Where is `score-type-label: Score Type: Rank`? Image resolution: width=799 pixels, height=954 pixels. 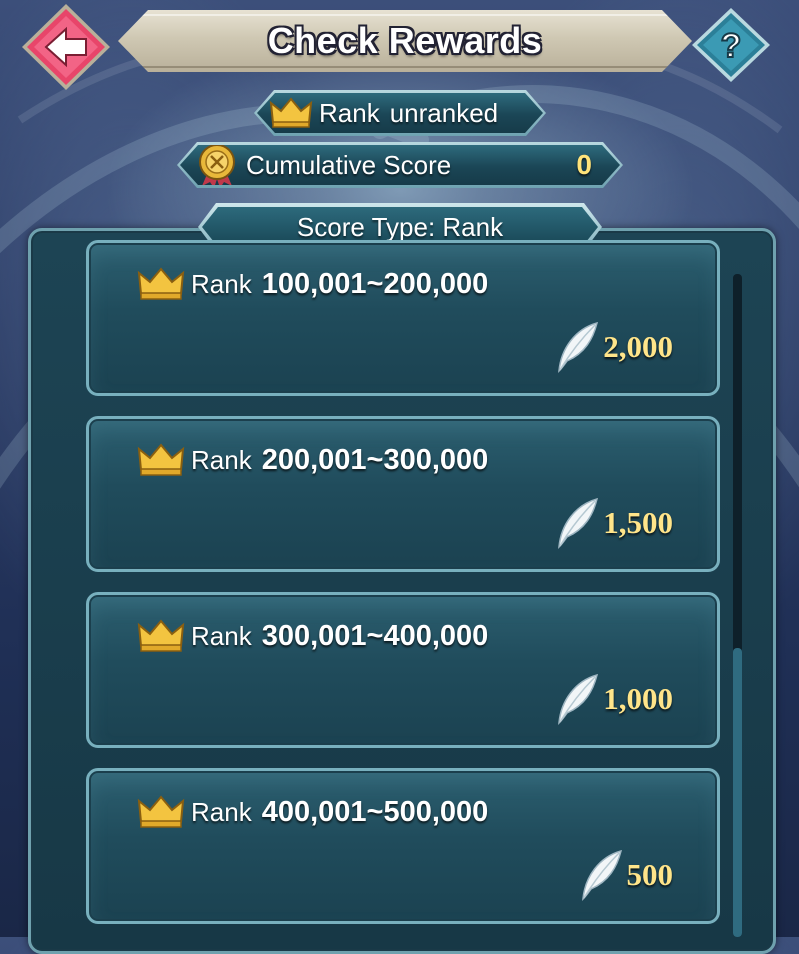
score-type-label: Score Type: Rank is located at coordinates (400, 226).